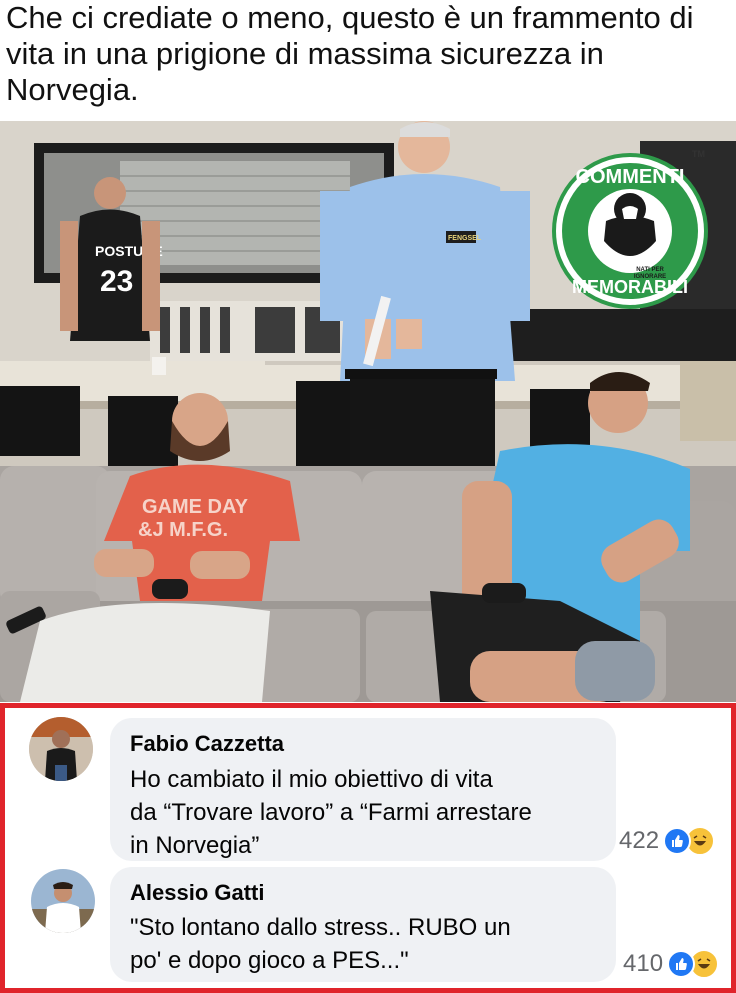 This screenshot has width=736, height=993. What do you see at coordinates (195, 507) in the screenshot?
I see `shirt-text-1: GAME DAY` at bounding box center [195, 507].